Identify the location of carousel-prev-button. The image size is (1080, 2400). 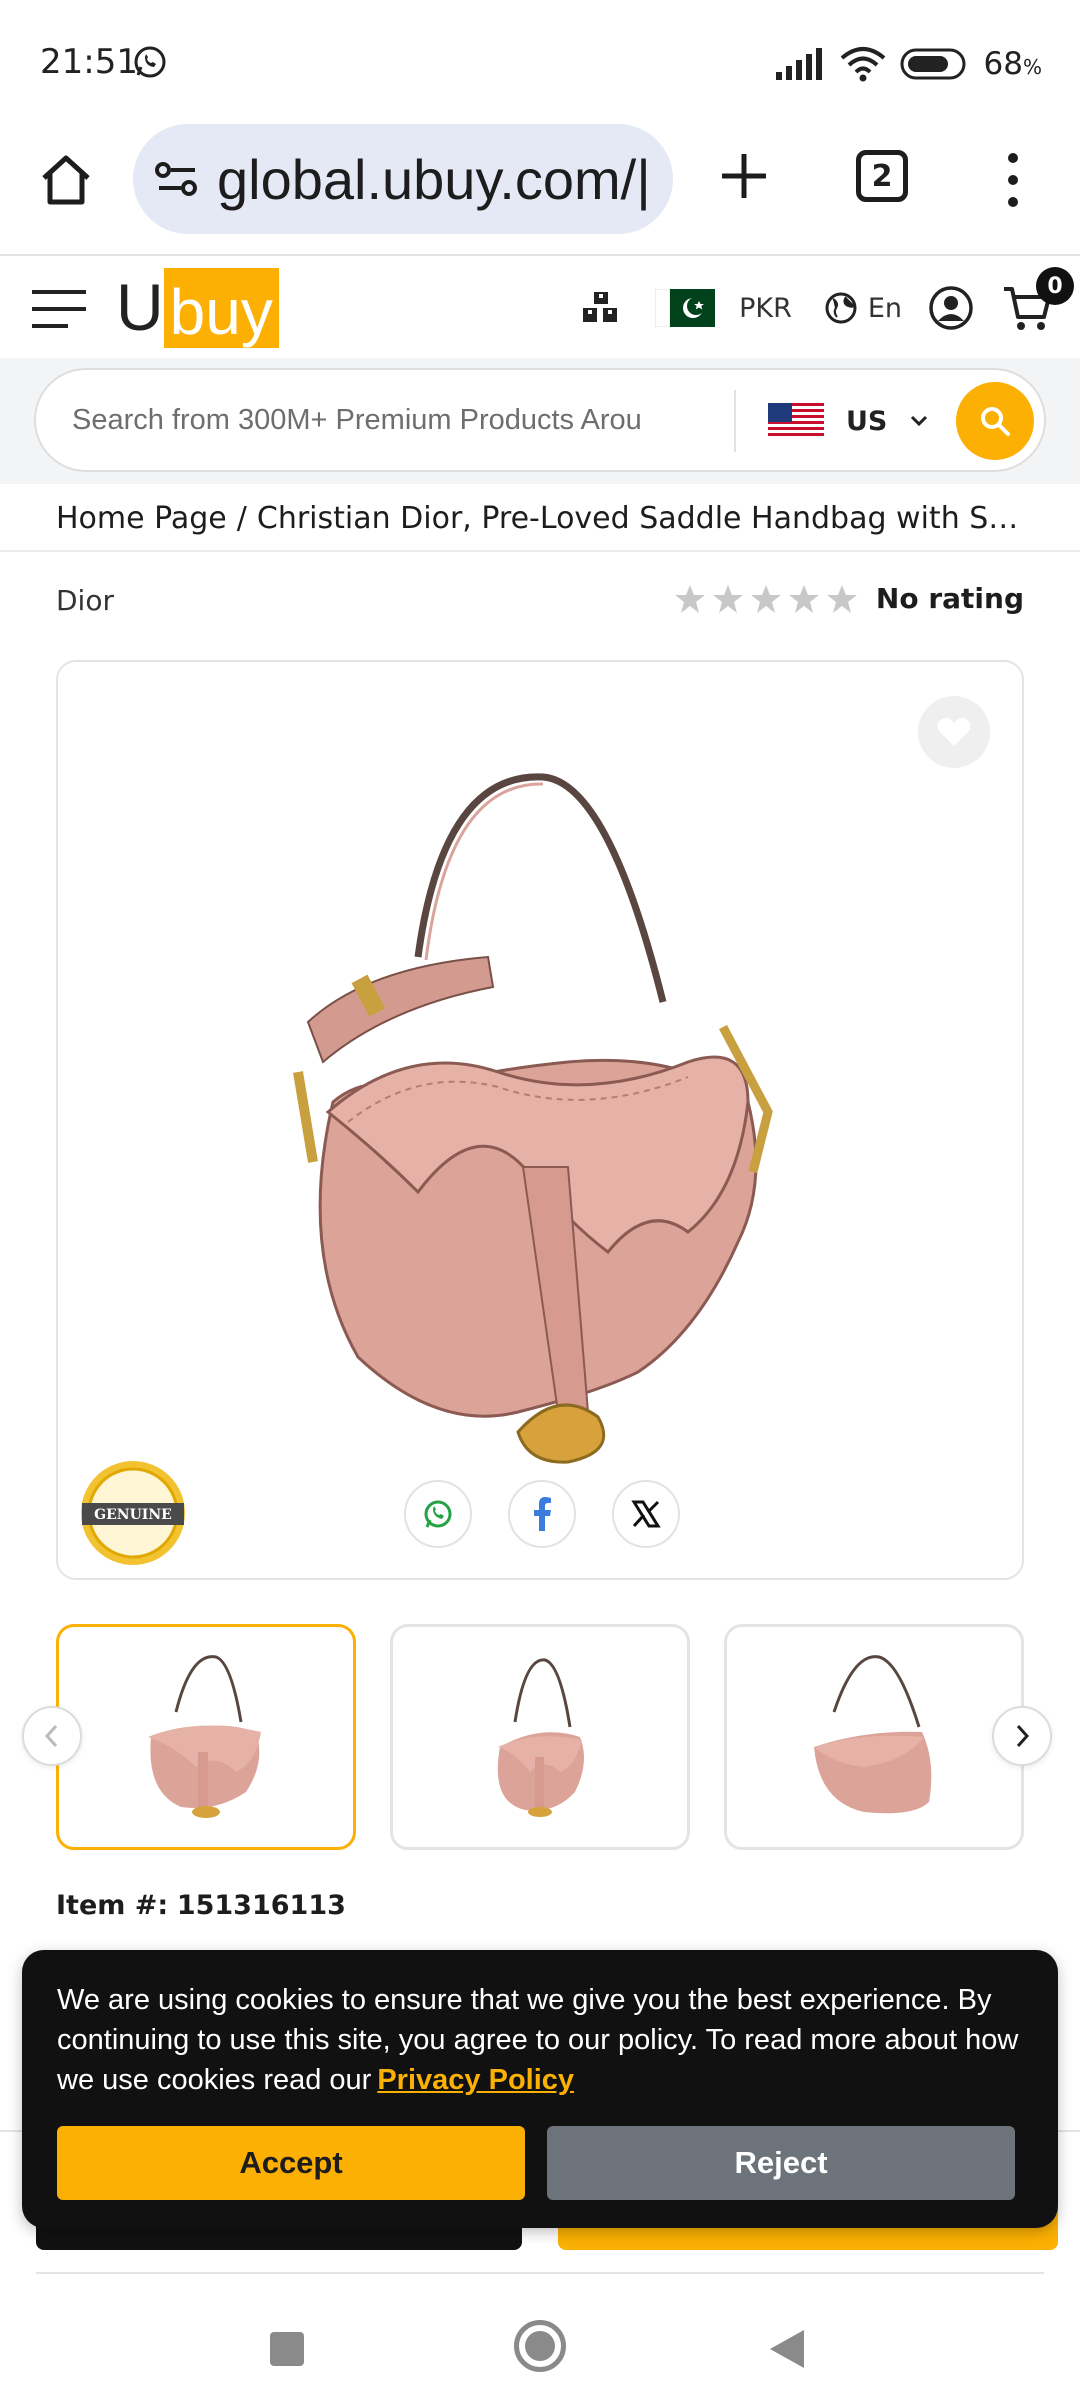
(52, 1736).